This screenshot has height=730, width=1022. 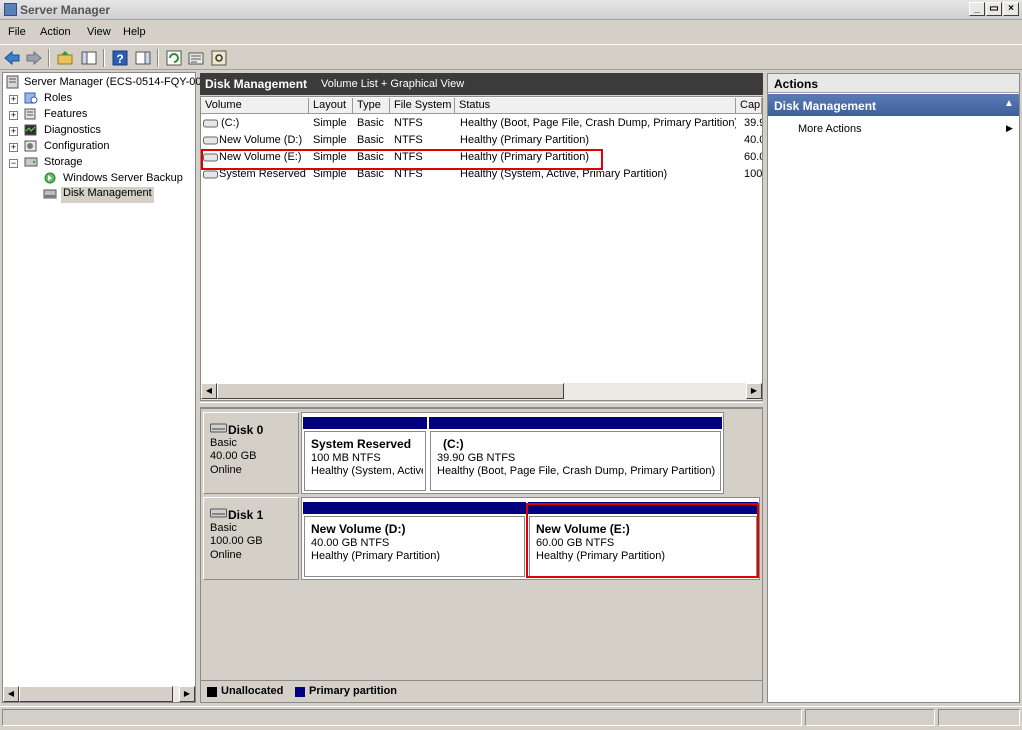 I want to click on configuration-icon, so click(x=30, y=146).